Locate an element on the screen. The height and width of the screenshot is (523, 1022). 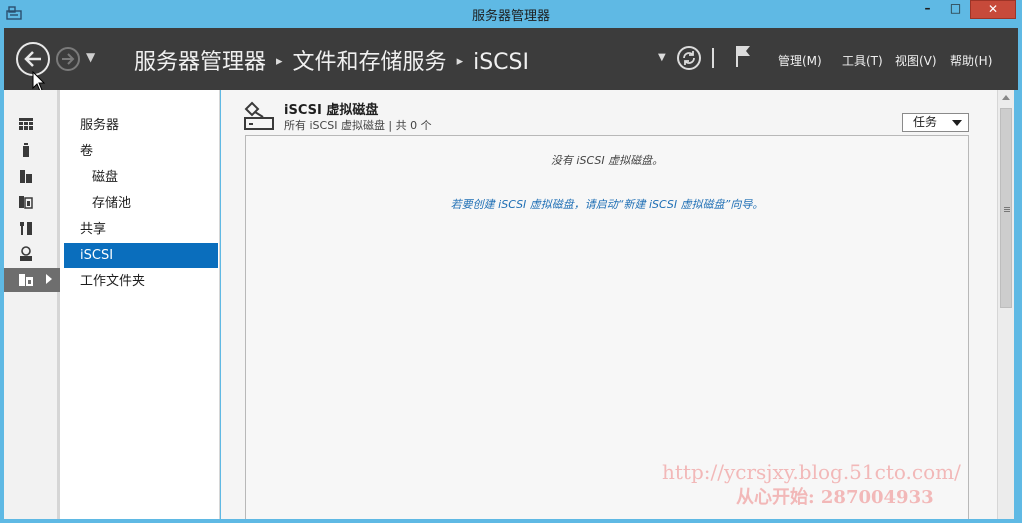
maximize-button: □ is located at coordinates (955, 9).